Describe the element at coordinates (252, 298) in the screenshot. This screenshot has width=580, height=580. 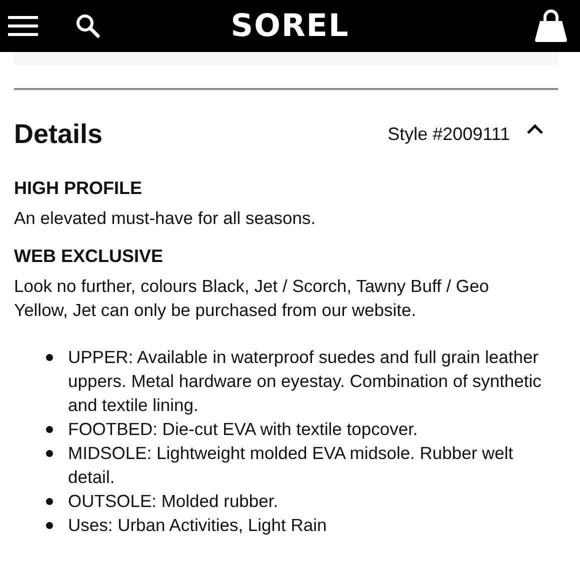
I see `description-text: Look no further, colours Black, Jet / Scorch, Tawny Buff / Geo Yellow, Jet can only be purchased from our website.` at that location.